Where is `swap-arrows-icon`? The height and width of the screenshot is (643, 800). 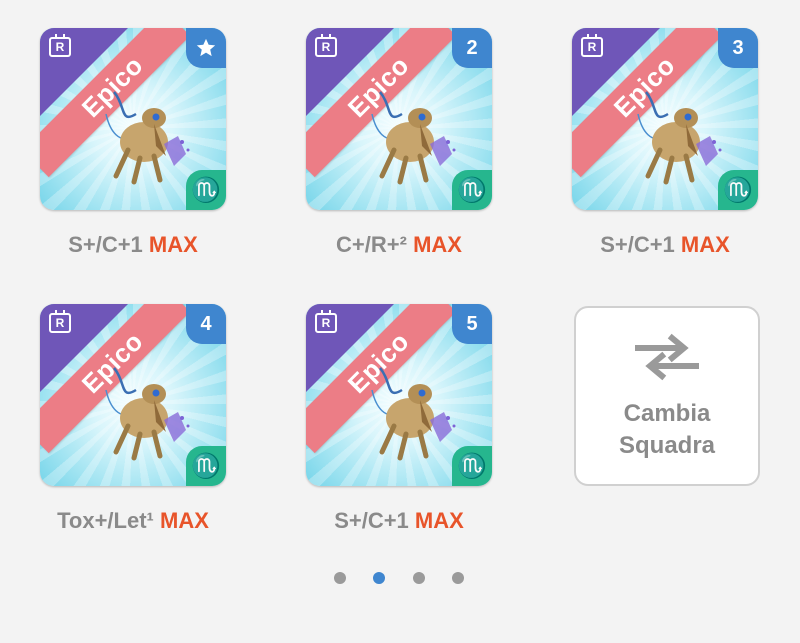
swap-arrows-icon is located at coordinates (667, 357).